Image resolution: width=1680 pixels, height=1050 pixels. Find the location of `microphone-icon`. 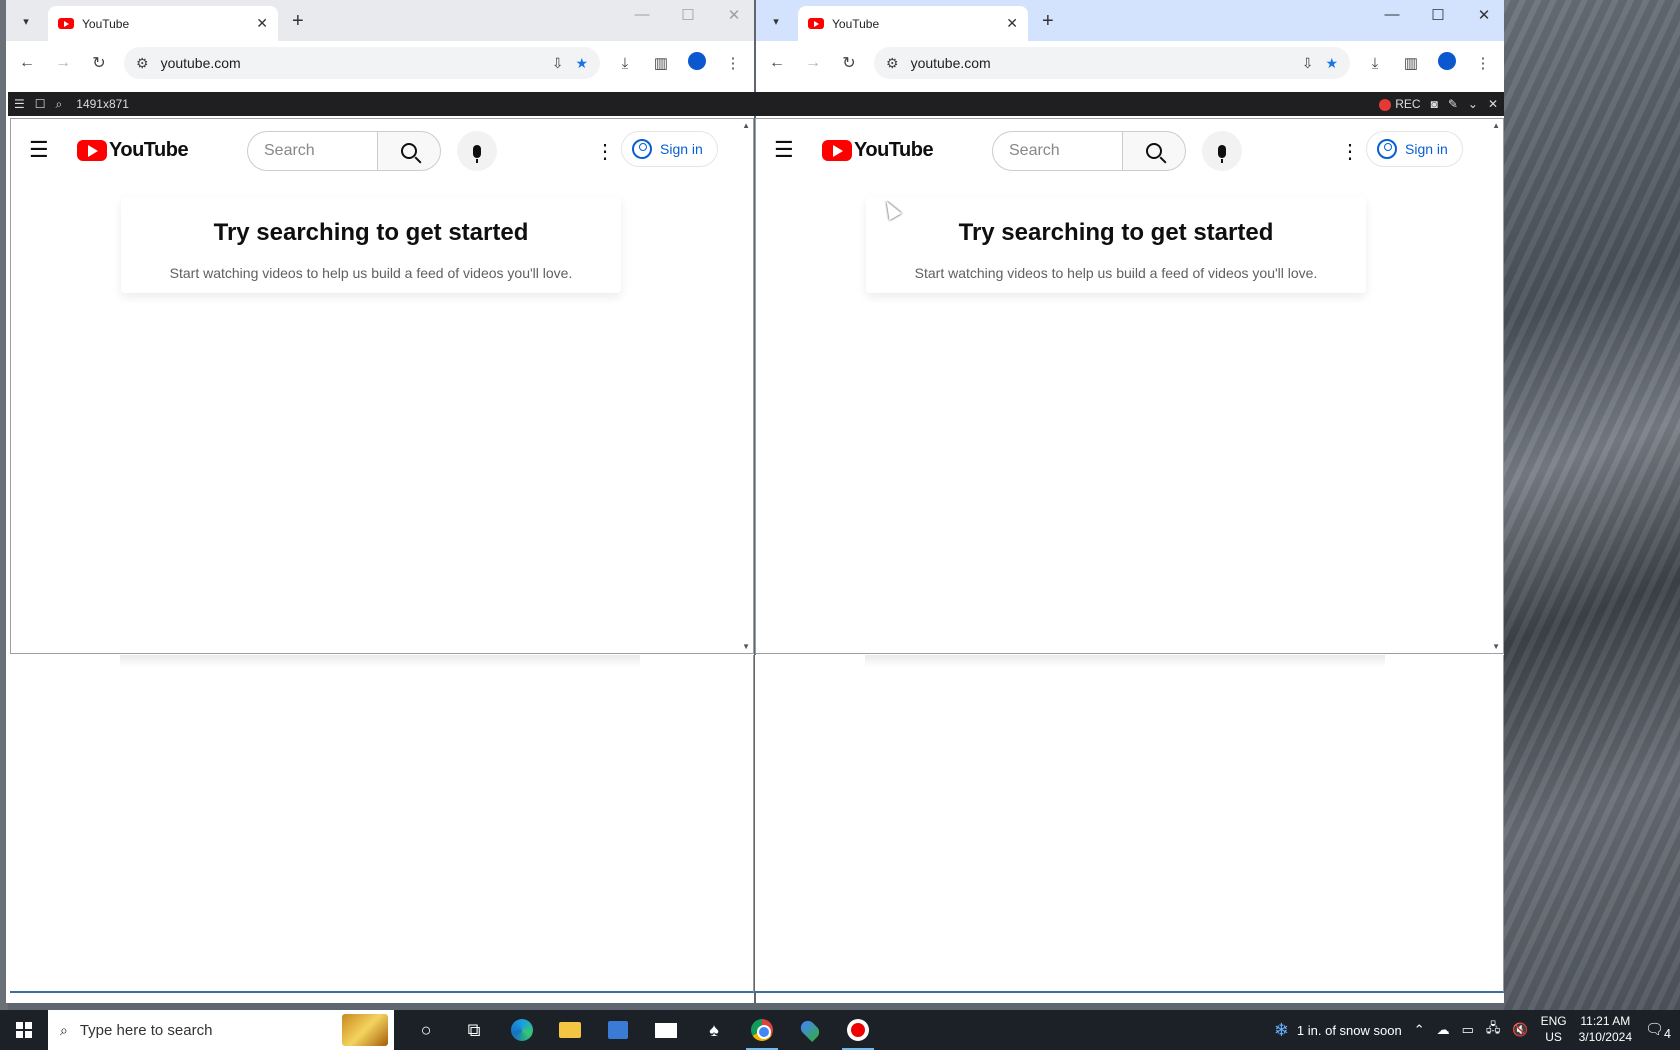

microphone-icon is located at coordinates (477, 153).